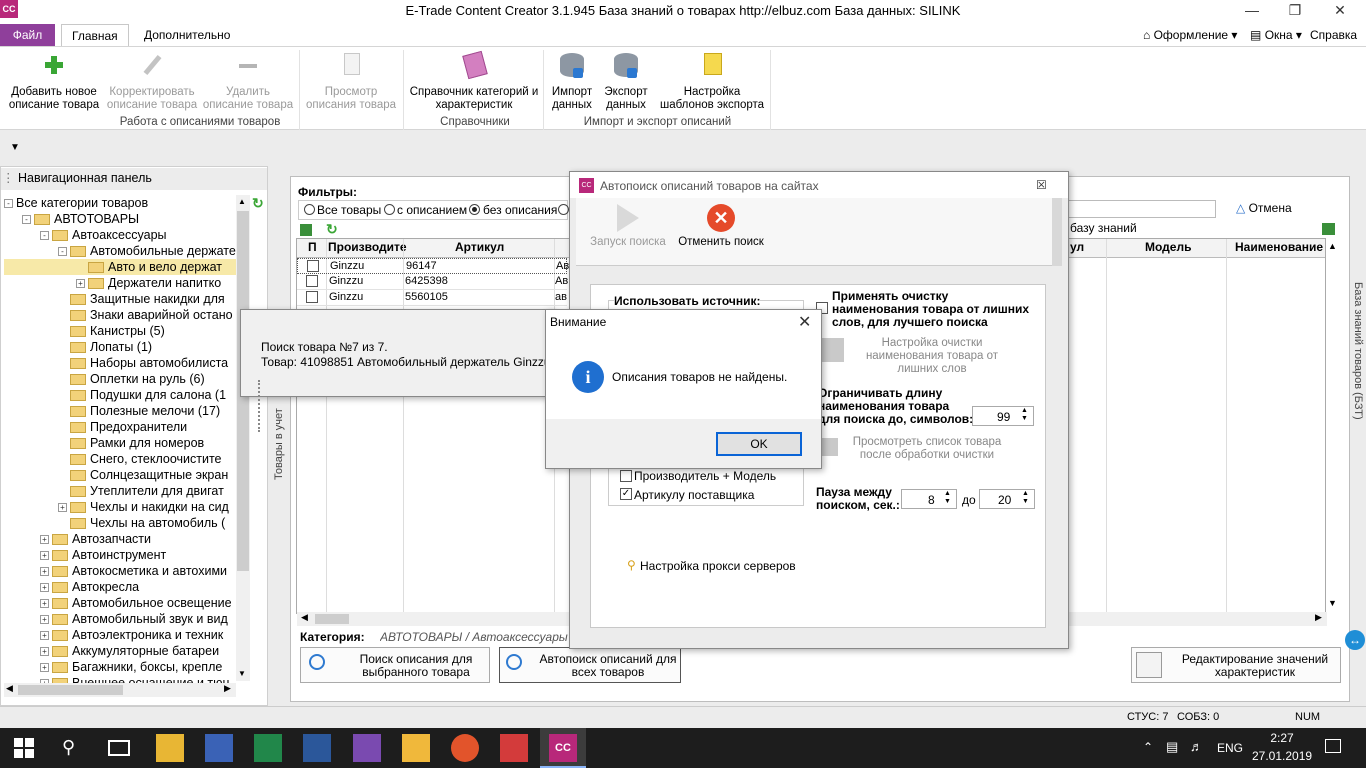 The height and width of the screenshot is (768, 1366). Describe the element at coordinates (227, 688) in the screenshot. I see `scroll-right-icon: ▶` at that location.